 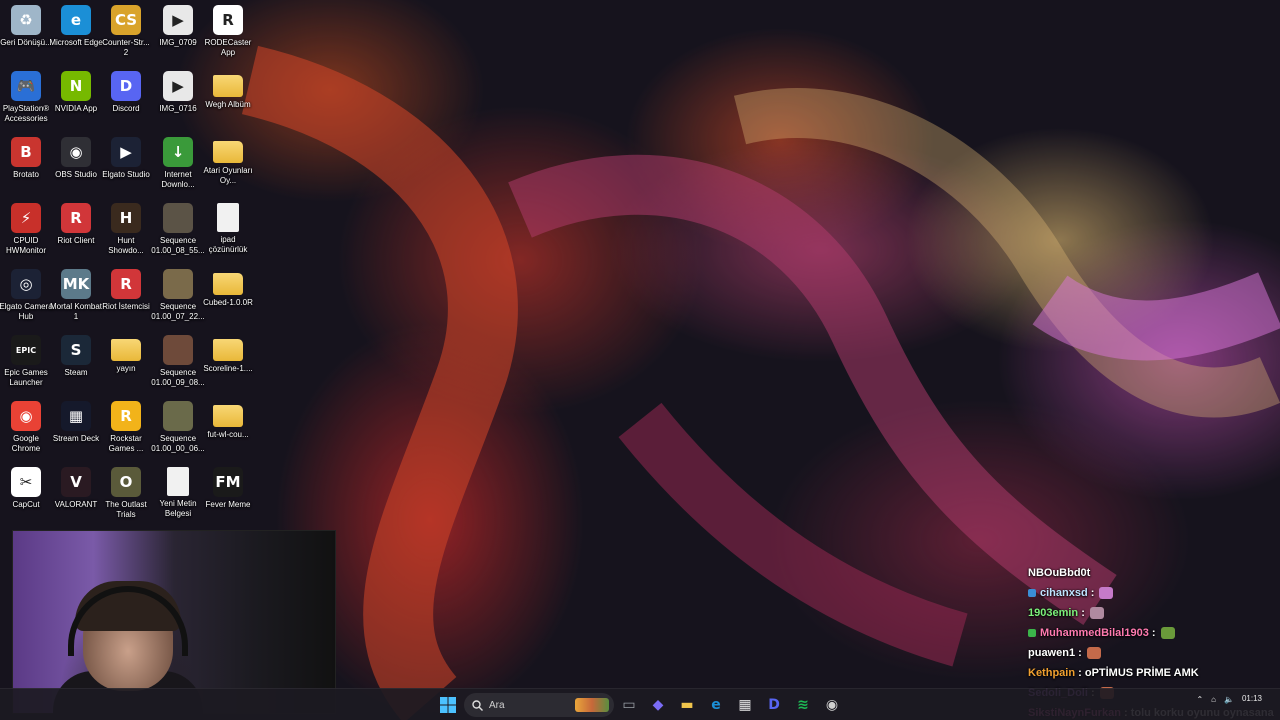 What do you see at coordinates (228, 504) in the screenshot?
I see `desktop-icon-label: Fever Meme` at bounding box center [228, 504].